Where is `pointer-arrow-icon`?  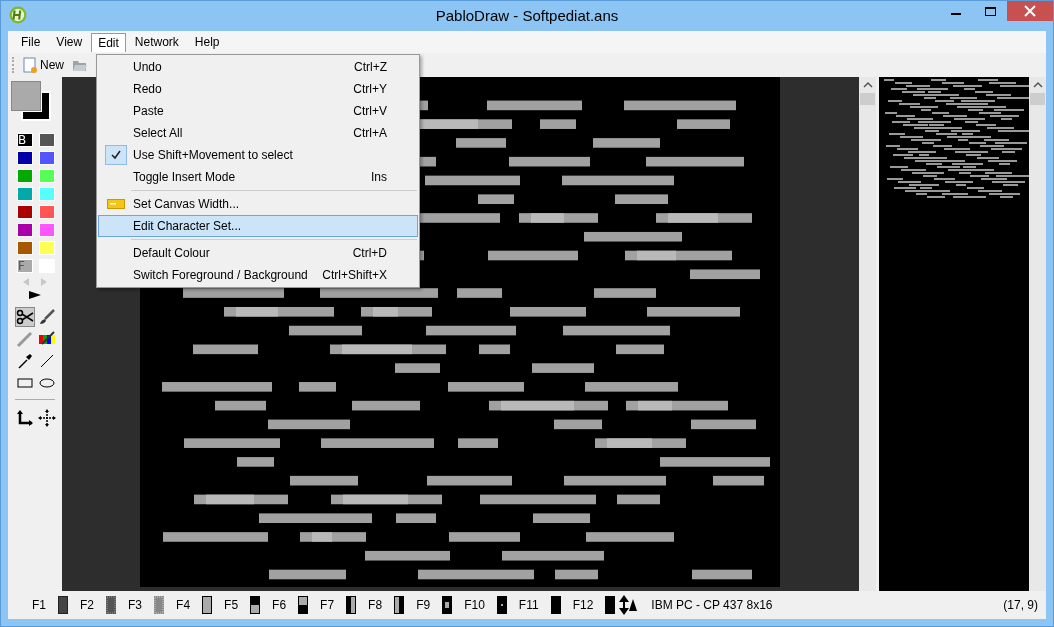
pointer-arrow-icon is located at coordinates (35, 295).